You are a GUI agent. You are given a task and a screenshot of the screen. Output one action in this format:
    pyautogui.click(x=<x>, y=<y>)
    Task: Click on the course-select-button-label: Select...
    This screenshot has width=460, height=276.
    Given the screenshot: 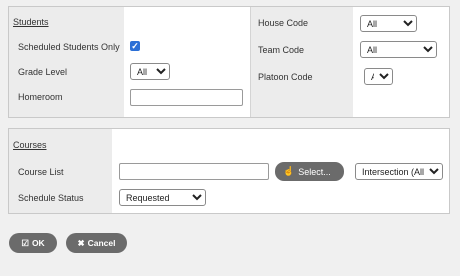 What is the action you would take?
    pyautogui.click(x=314, y=171)
    